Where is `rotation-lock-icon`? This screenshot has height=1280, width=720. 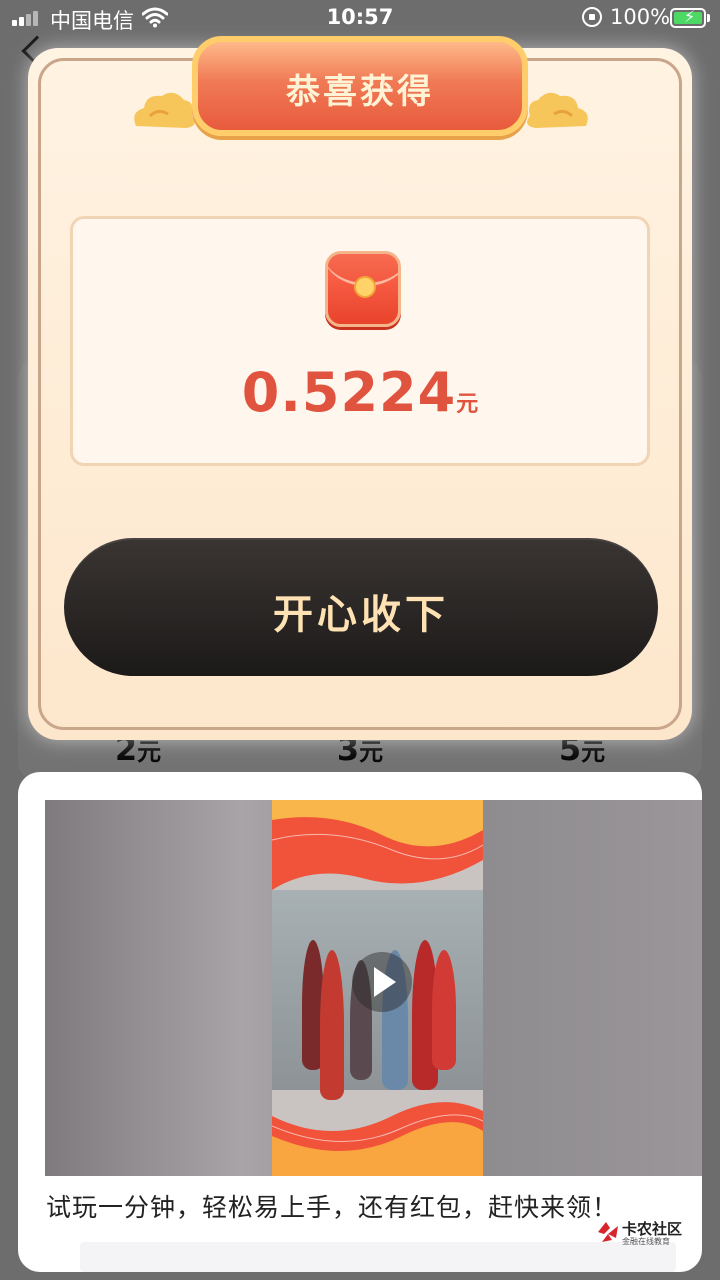 rotation-lock-icon is located at coordinates (592, 17).